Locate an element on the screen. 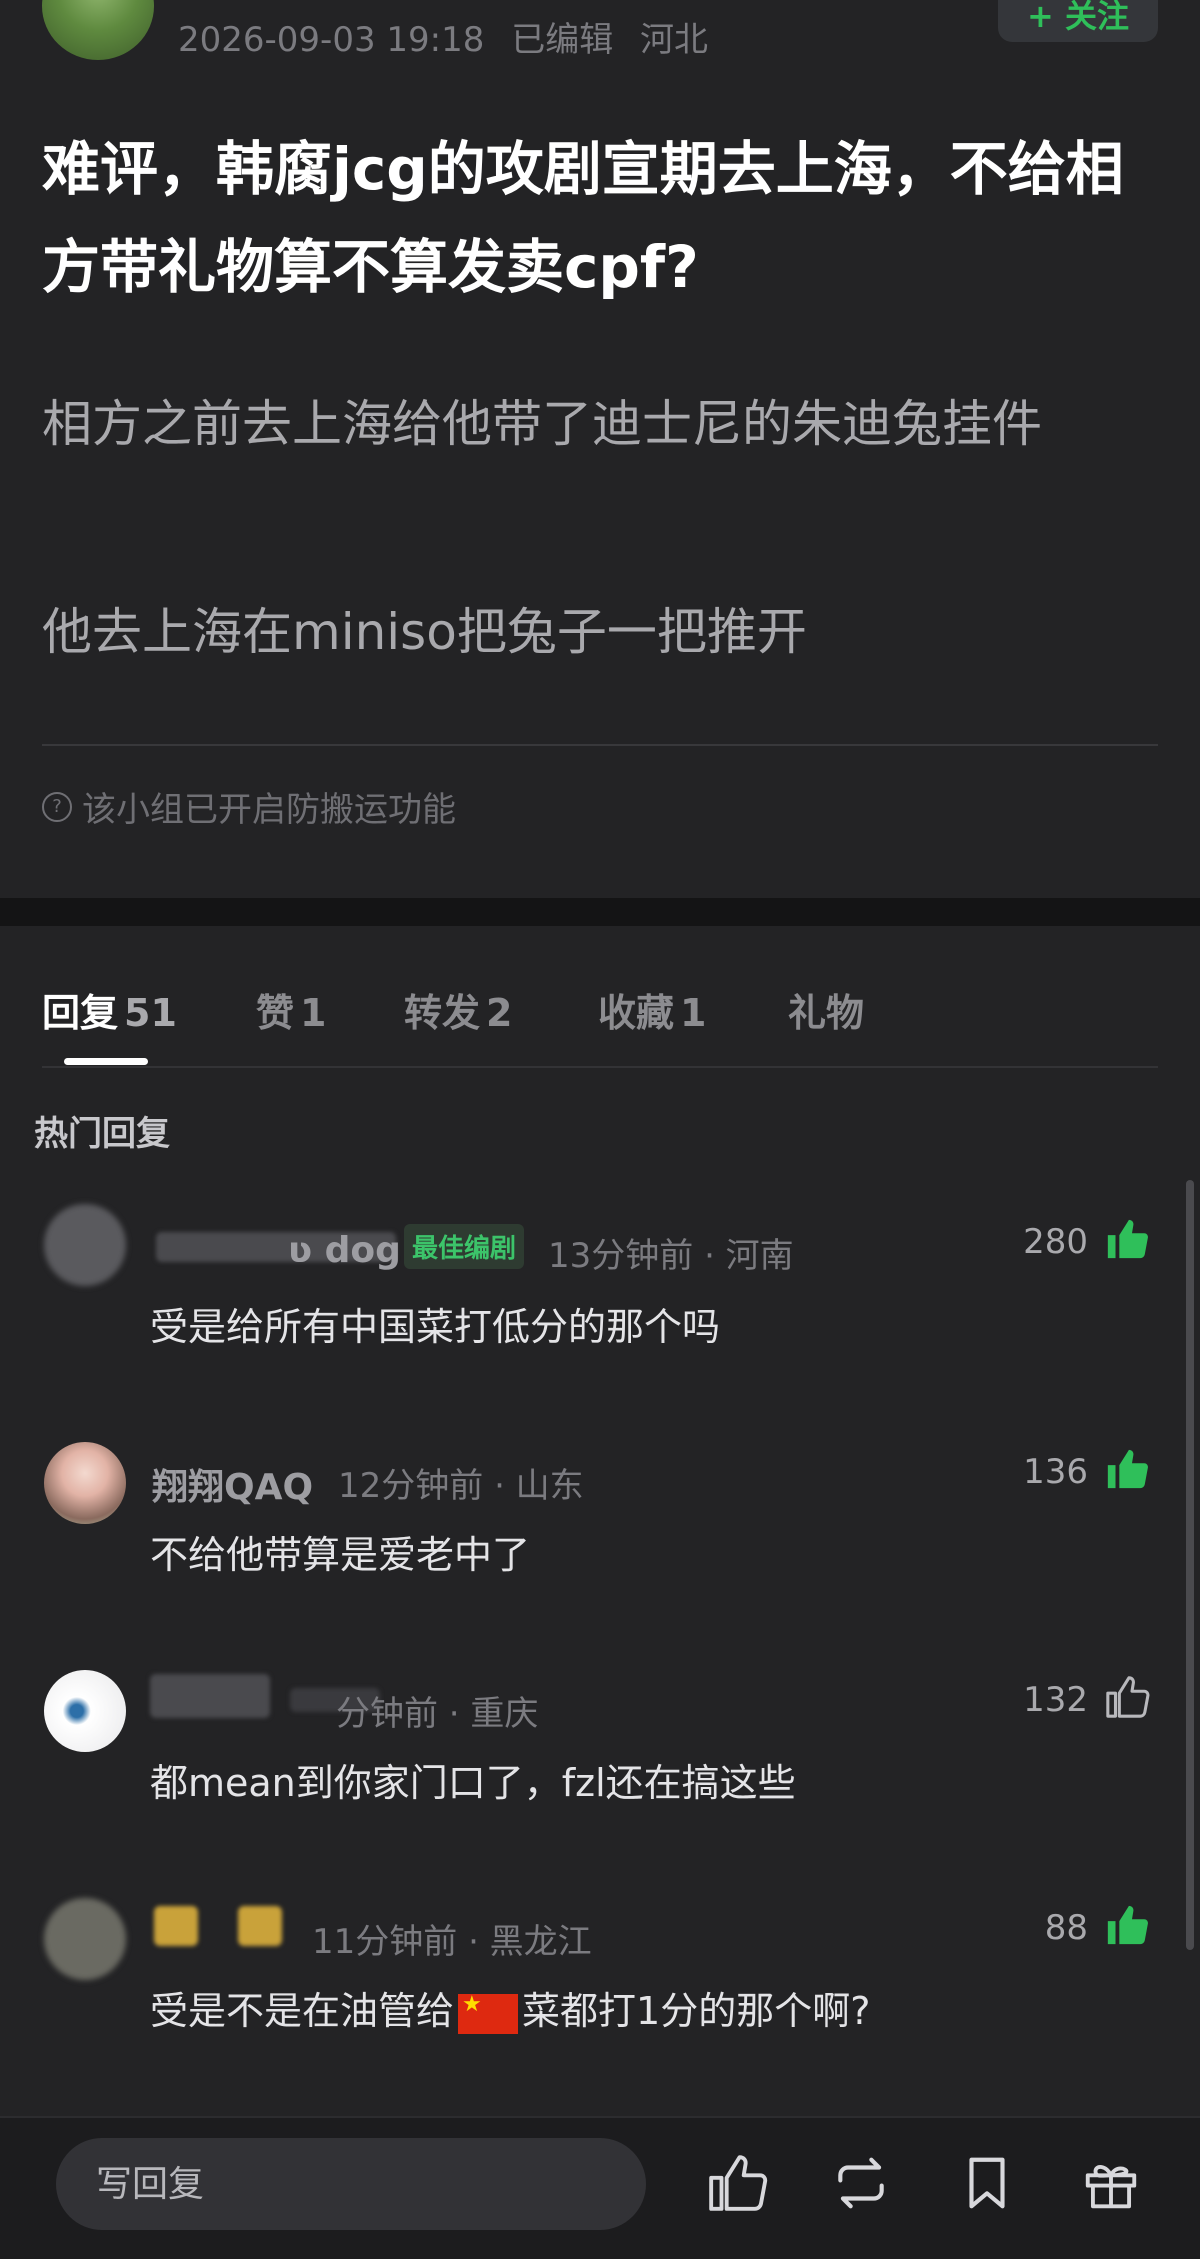 This screenshot has height=2259, width=1200. comment-text: 受是不是在油管给 菜都打1分的那个啊? is located at coordinates (510, 2007).